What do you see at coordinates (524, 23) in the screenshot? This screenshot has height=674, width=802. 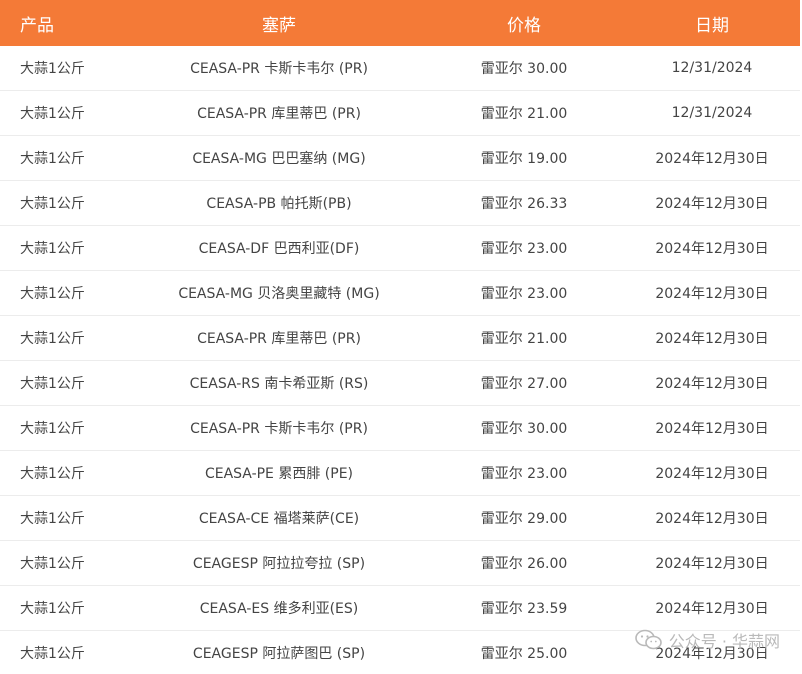 I see `header-price: 价格` at bounding box center [524, 23].